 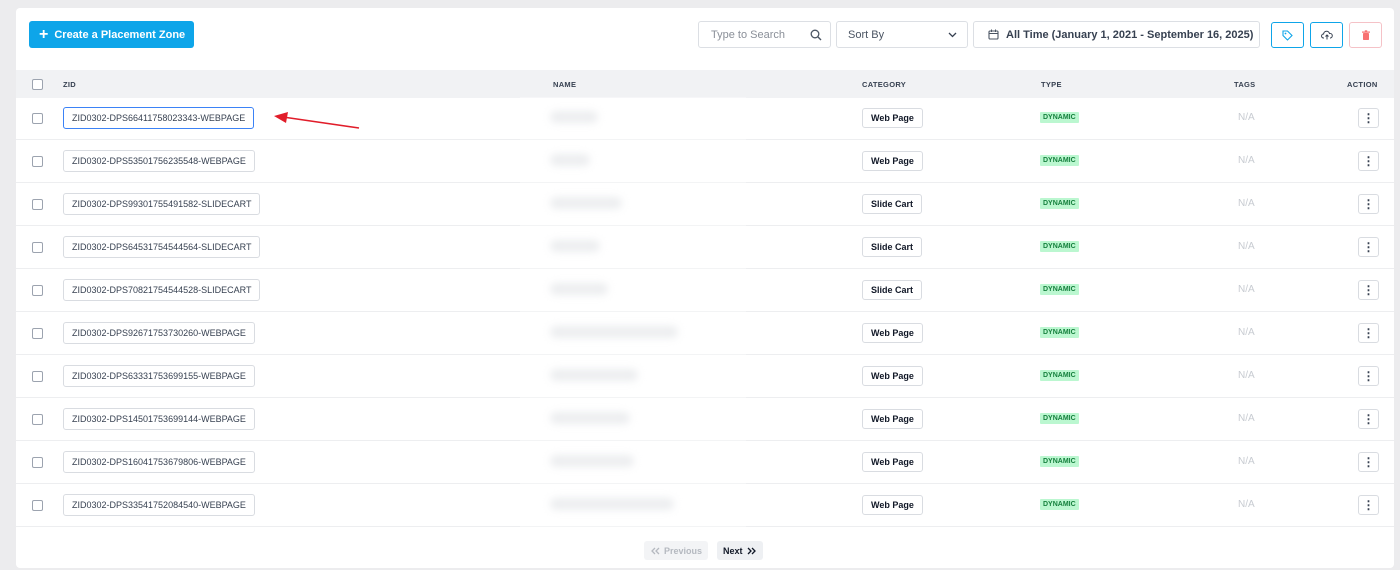 I want to click on plus-icon: +, so click(x=44, y=34).